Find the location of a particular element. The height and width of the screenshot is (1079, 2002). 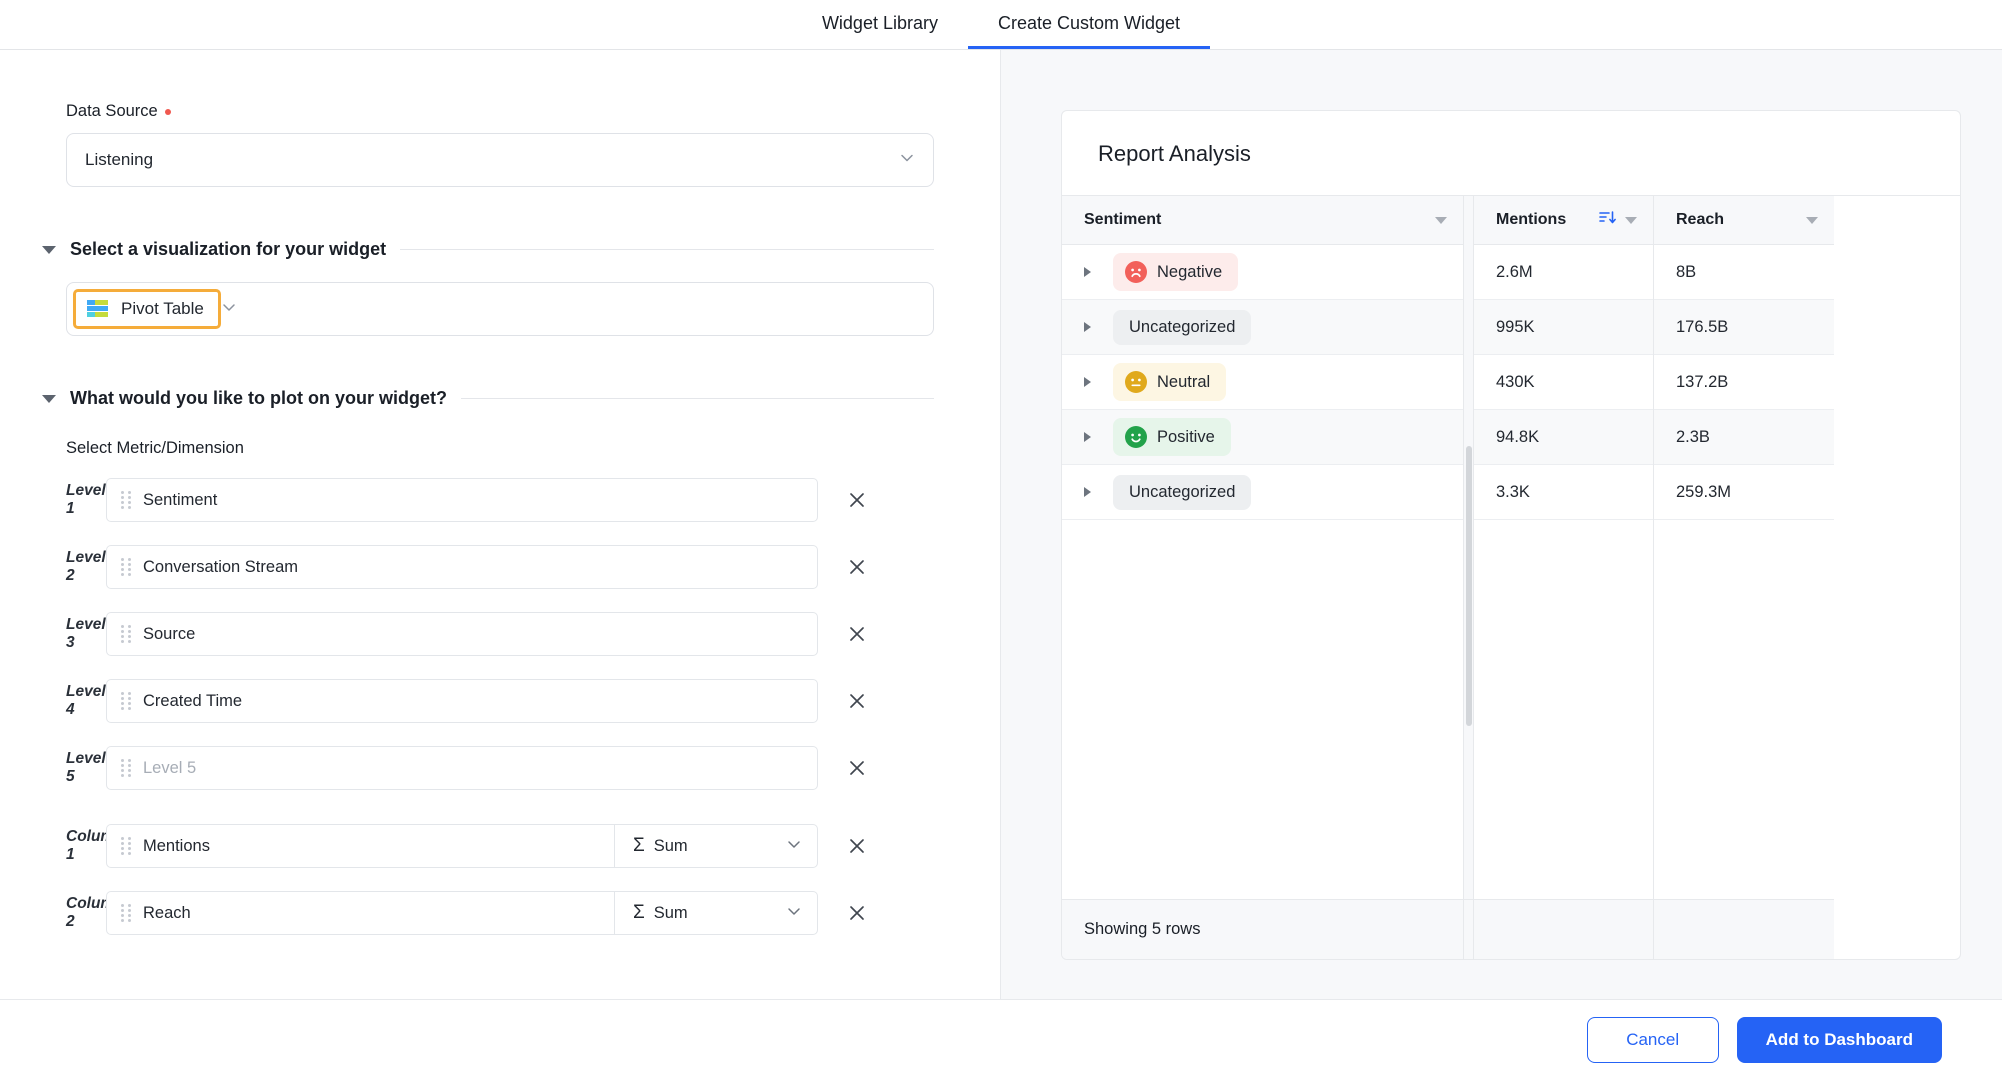

pivot-table-icon is located at coordinates (98, 309).